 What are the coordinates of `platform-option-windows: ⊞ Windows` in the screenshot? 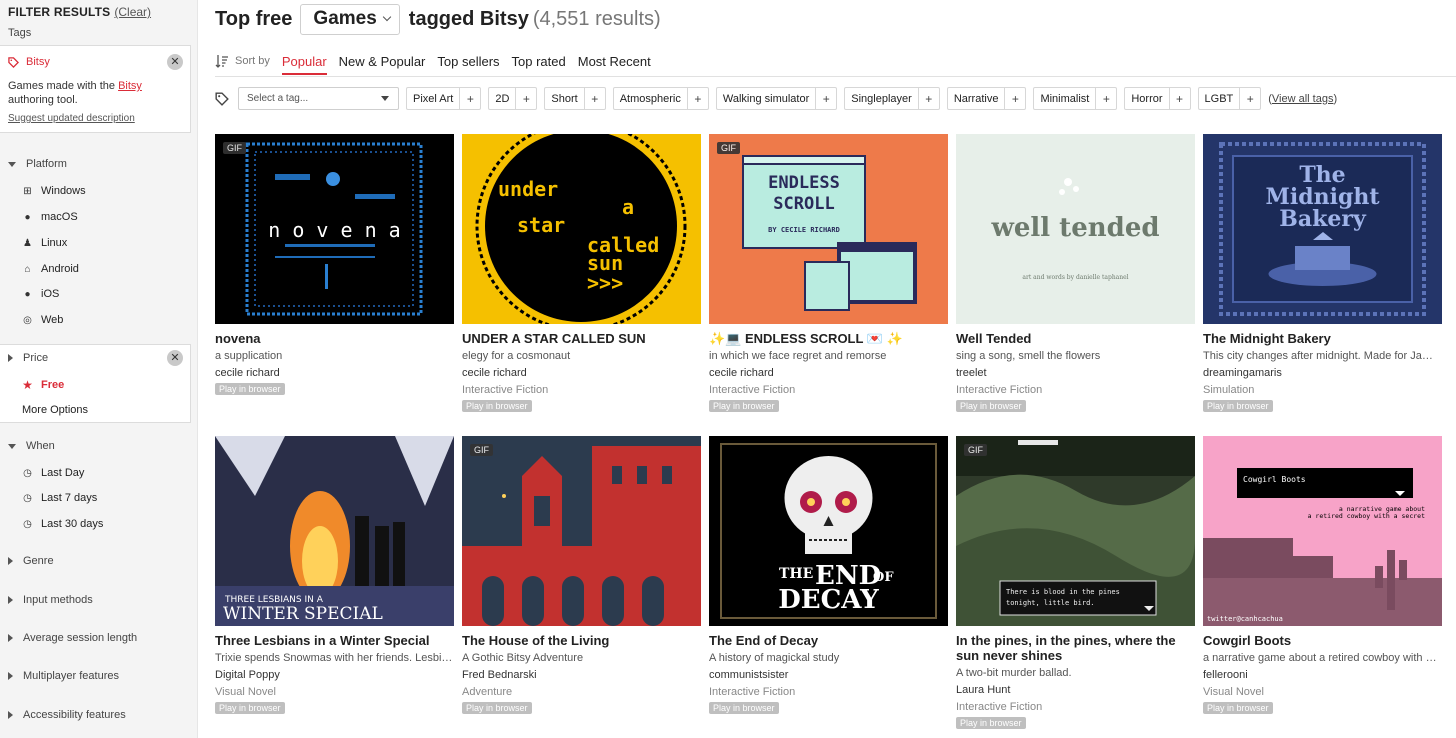 It's located at (53, 191).